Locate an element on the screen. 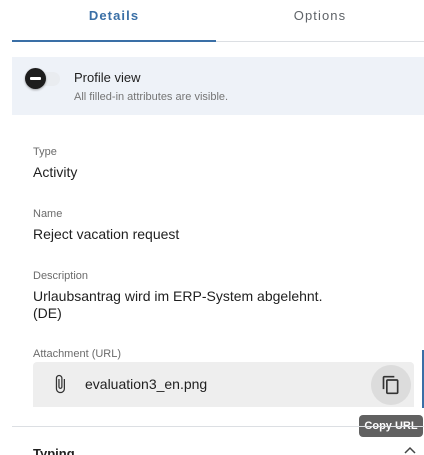  copy-icon is located at coordinates (390, 385).